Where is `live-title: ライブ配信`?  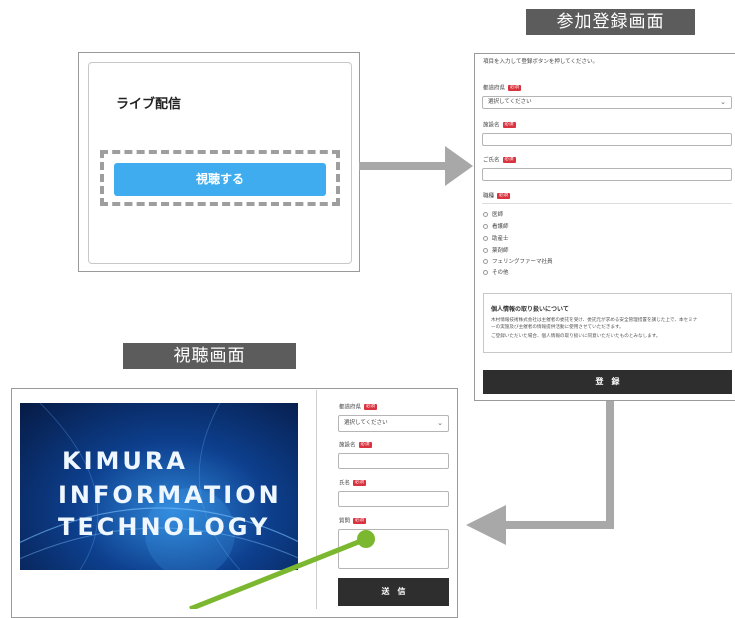
live-title: ライブ配信 is located at coordinates (149, 104).